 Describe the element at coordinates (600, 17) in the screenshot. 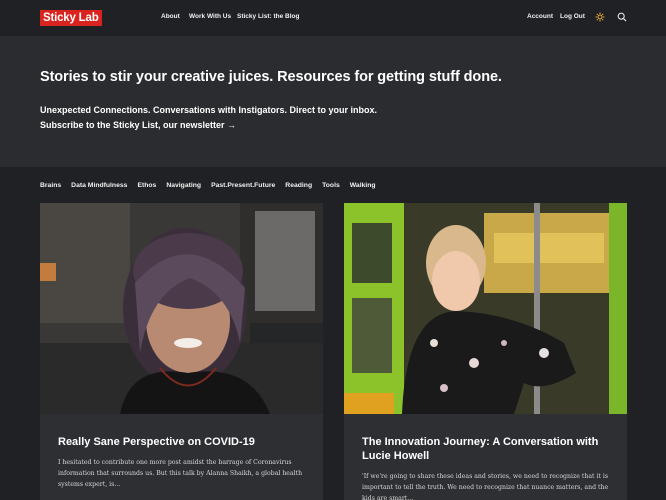

I see `sun-icon` at that location.